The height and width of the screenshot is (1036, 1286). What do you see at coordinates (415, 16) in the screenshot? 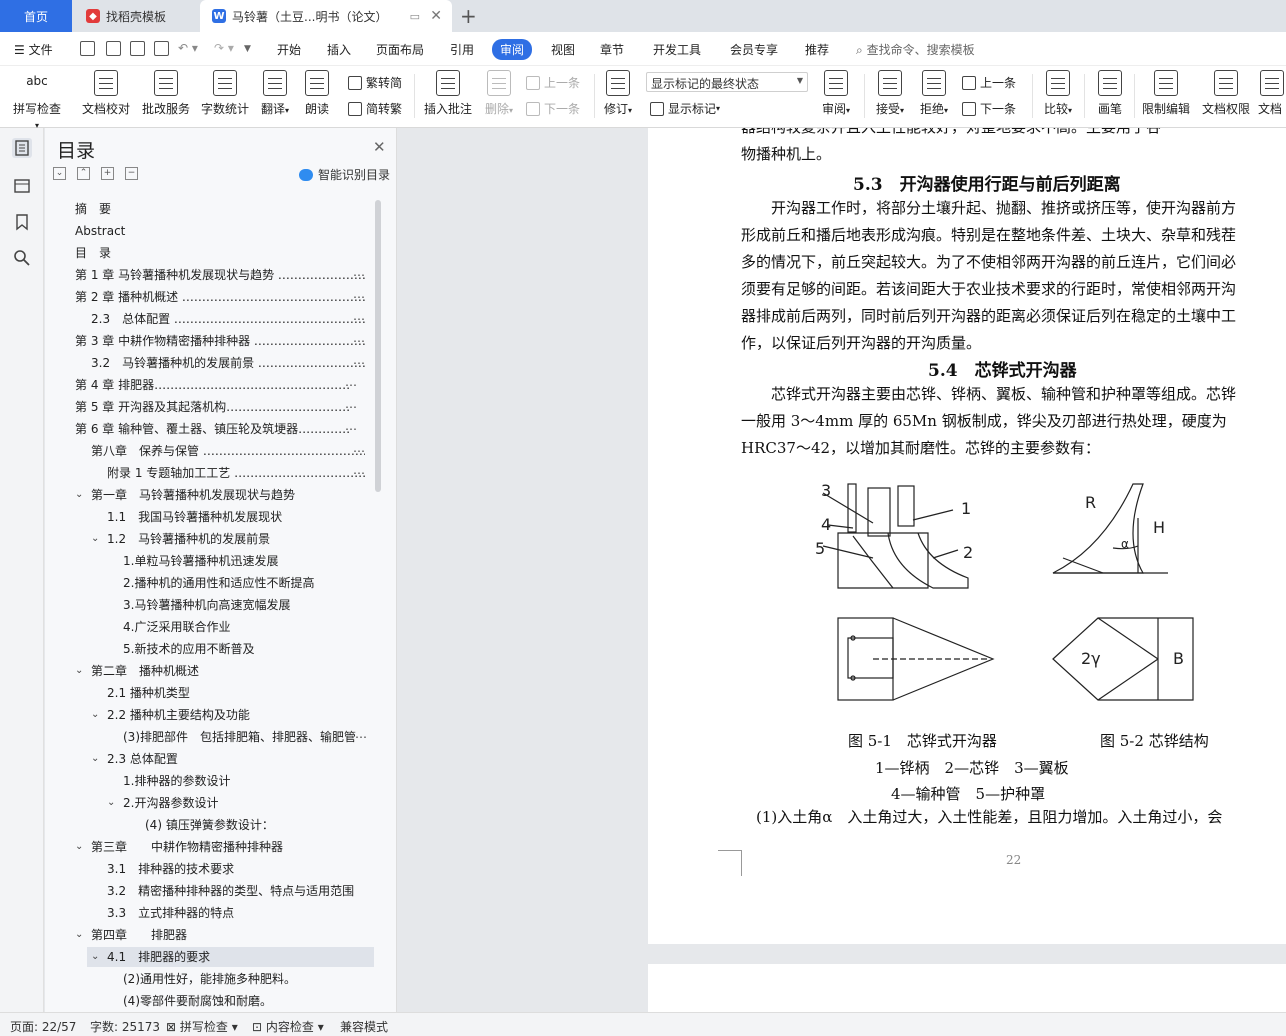
I see `window-icon: ▭` at bounding box center [415, 16].